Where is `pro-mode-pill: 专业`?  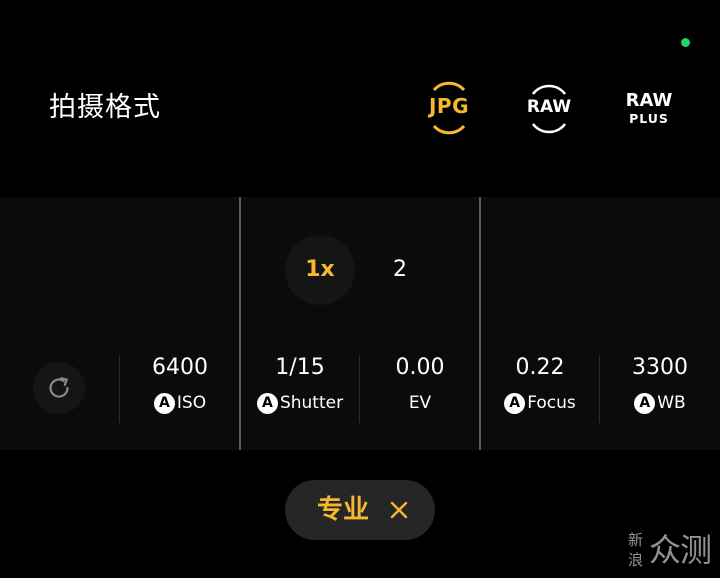
pro-mode-pill: 专业 is located at coordinates (360, 510).